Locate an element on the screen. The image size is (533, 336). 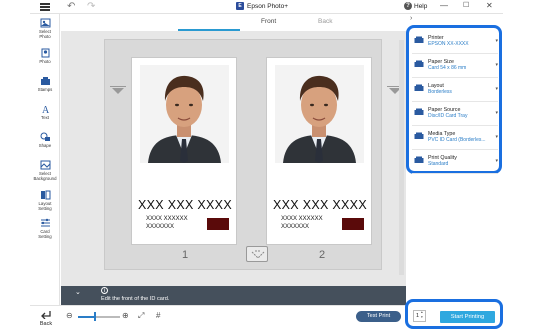
info-icon: i is located at coordinates (104, 290).